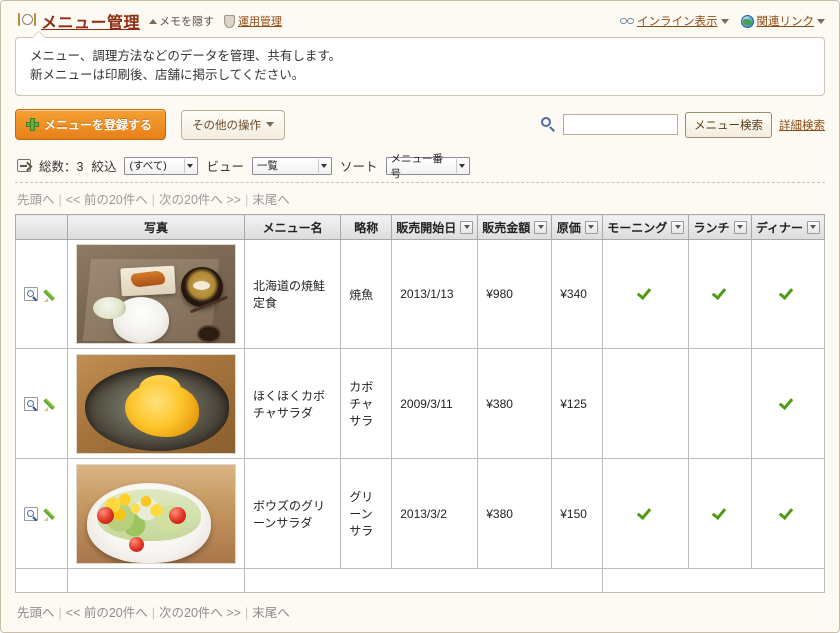 The image size is (840, 633). Describe the element at coordinates (181, 21) in the screenshot. I see `toggle-memo-button: メモを隠す` at that location.